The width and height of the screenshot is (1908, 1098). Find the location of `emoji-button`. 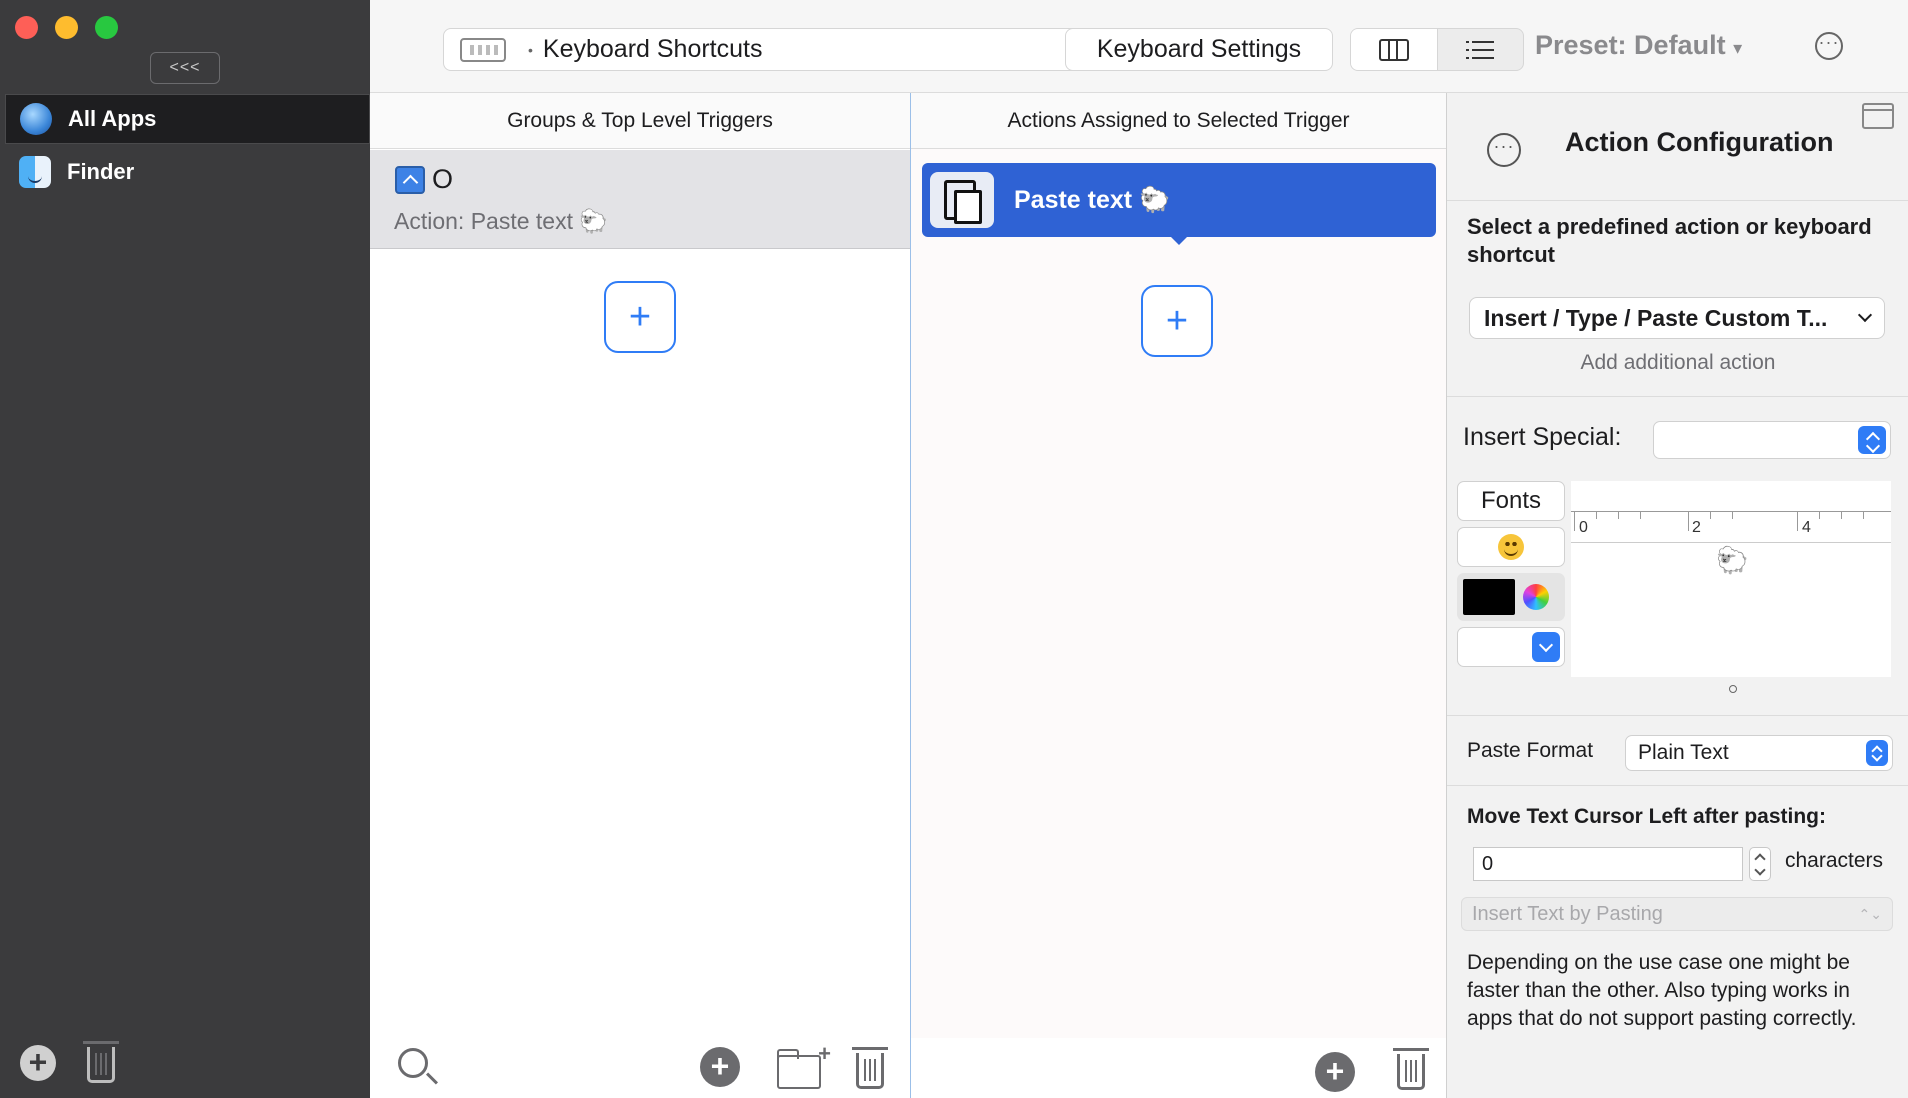

emoji-button is located at coordinates (1511, 547).